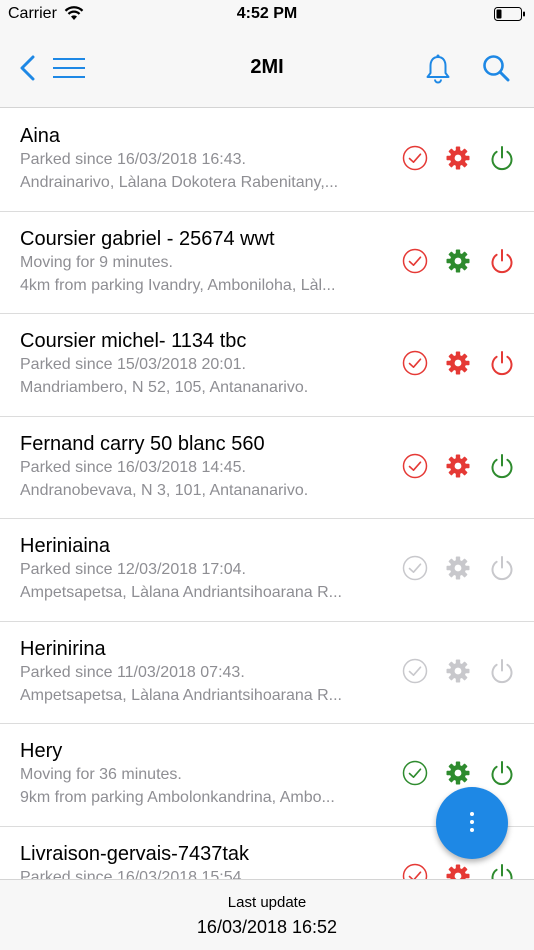 This screenshot has height=950, width=534. What do you see at coordinates (133, 874) in the screenshot?
I see `vehicle-status: Parked since 16/03/2018 15:54.` at bounding box center [133, 874].